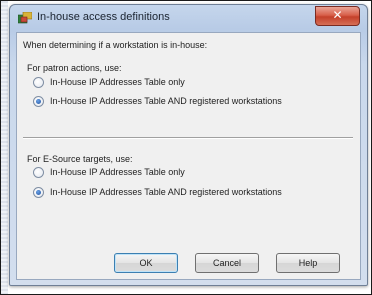 This screenshot has width=372, height=295. I want to click on esource-option-ip-only: In-House IP Addresses Table only, so click(109, 172).